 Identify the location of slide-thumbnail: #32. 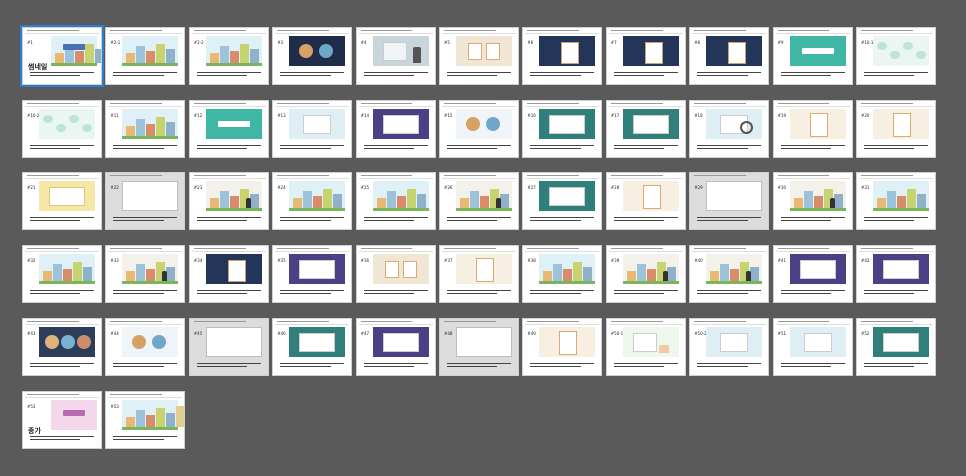
(62, 274).